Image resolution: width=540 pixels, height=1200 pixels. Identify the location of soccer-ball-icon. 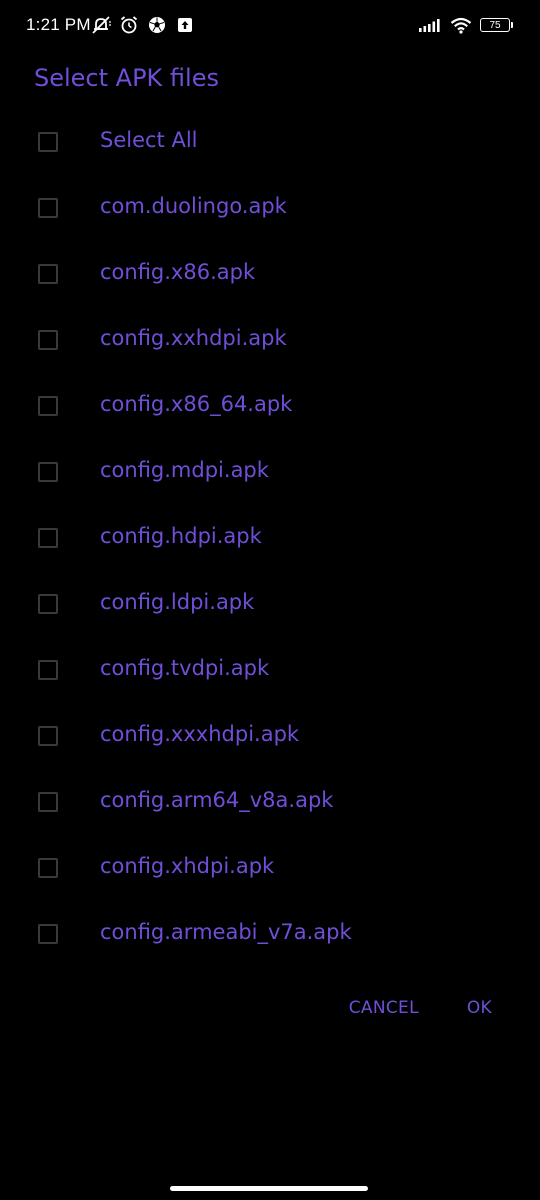
(157, 25).